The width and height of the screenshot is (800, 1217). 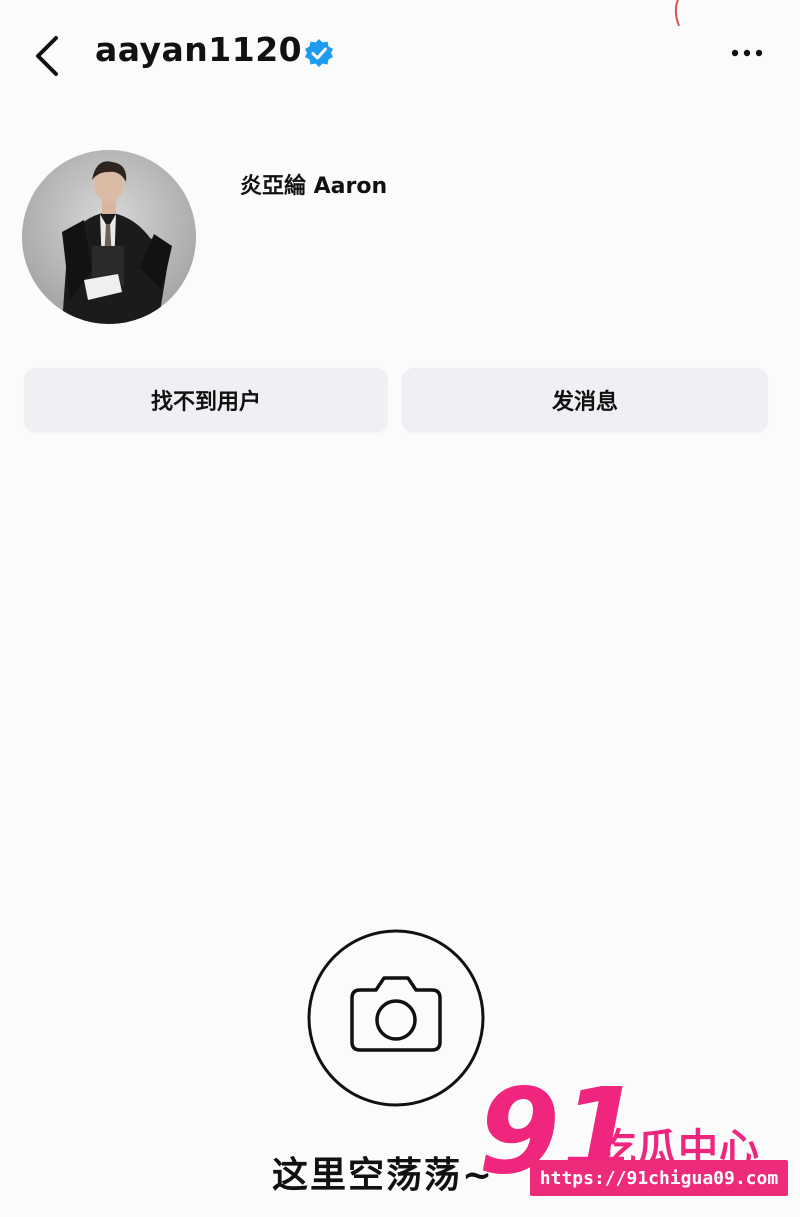 I want to click on back-chevron-icon, so click(x=48, y=54).